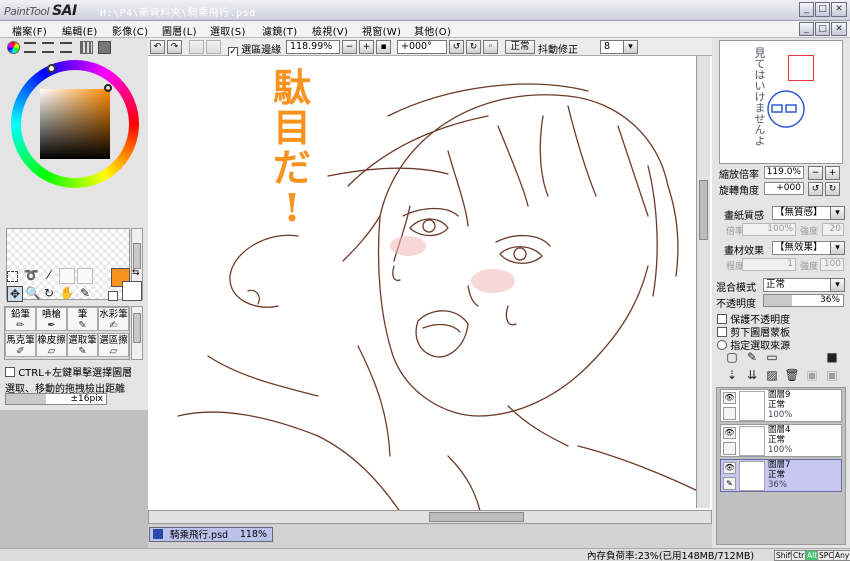  Describe the element at coordinates (108, 88) in the screenshot. I see `sv-handle` at that location.